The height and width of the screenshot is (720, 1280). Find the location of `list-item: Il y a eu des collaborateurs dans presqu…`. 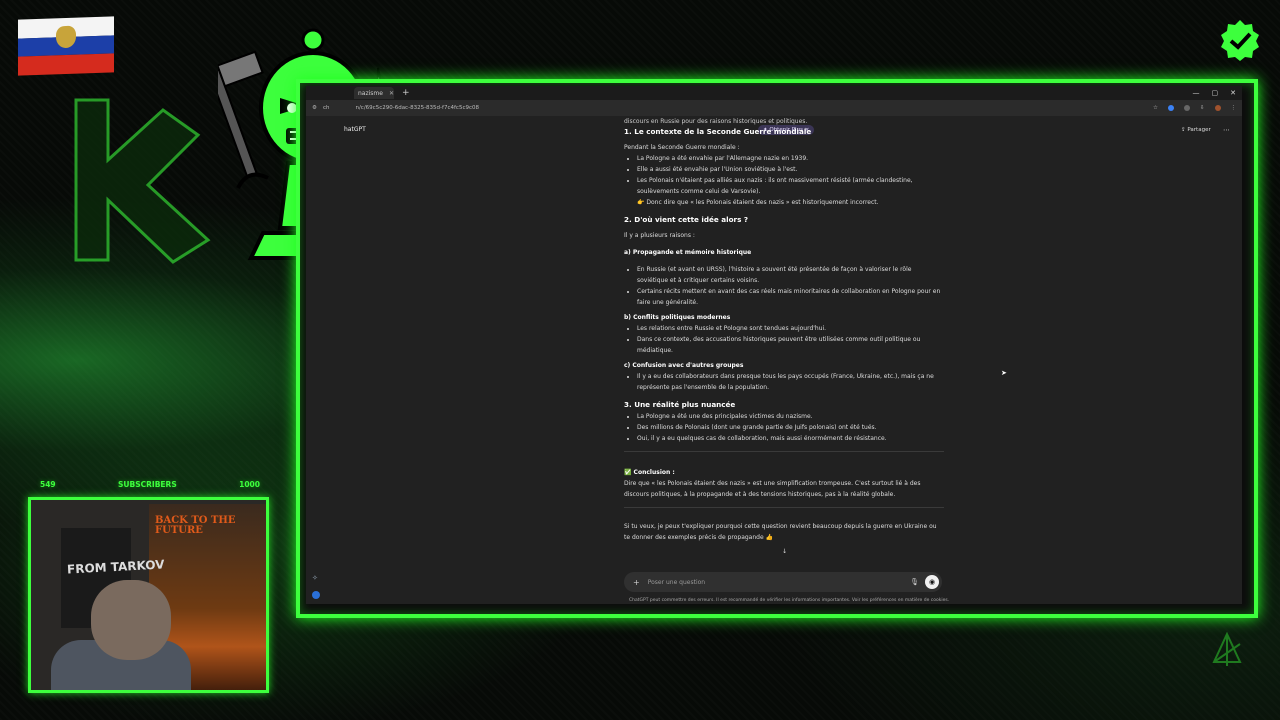

list-item: Il y a eu des collaborateurs dans presqu… is located at coordinates (790, 382).